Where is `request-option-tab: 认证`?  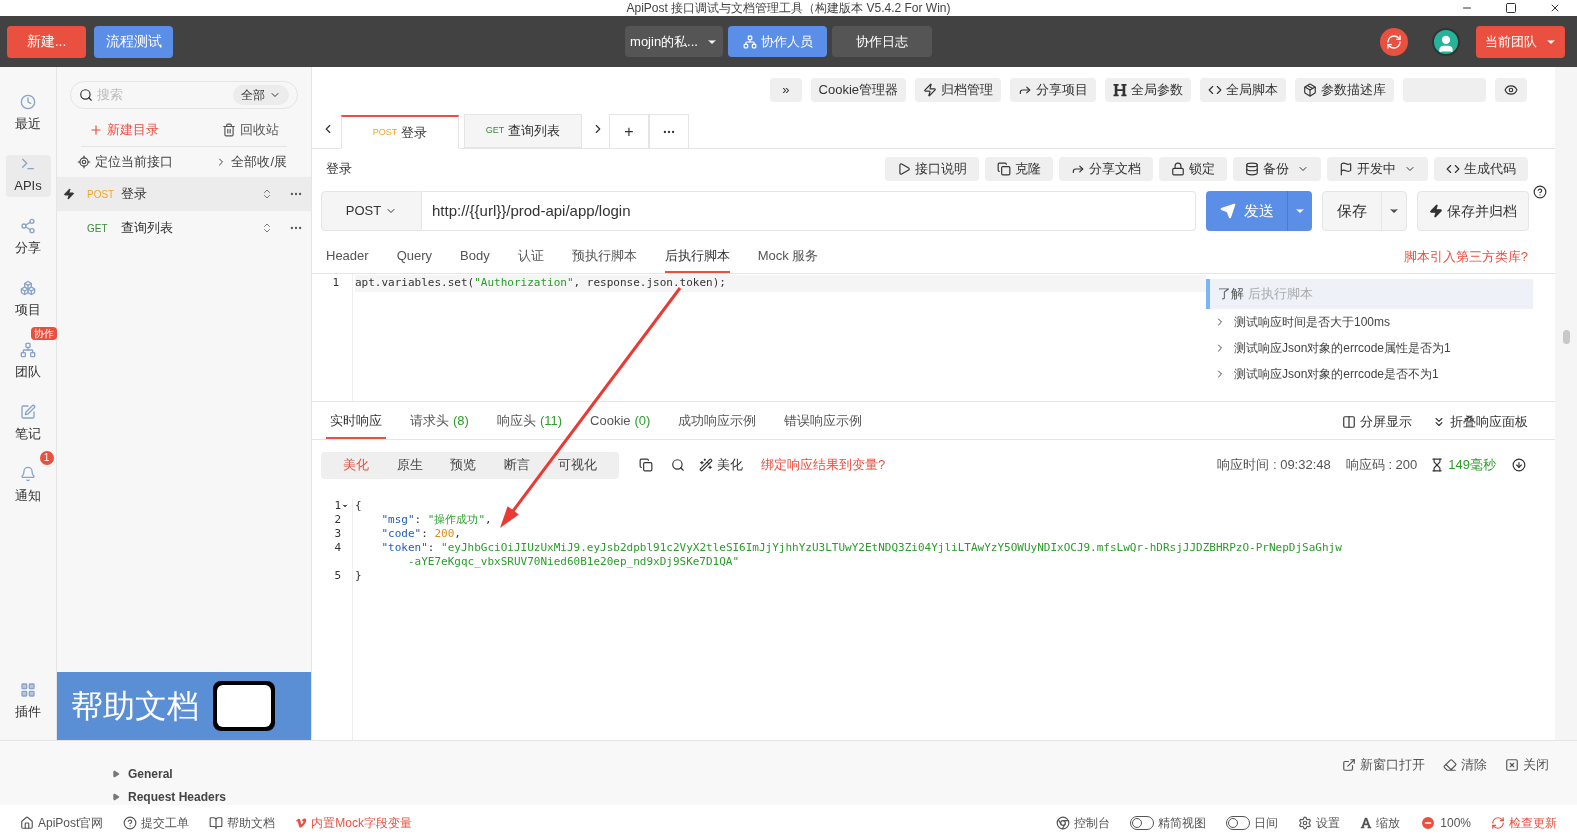 request-option-tab: 认证 is located at coordinates (530, 257).